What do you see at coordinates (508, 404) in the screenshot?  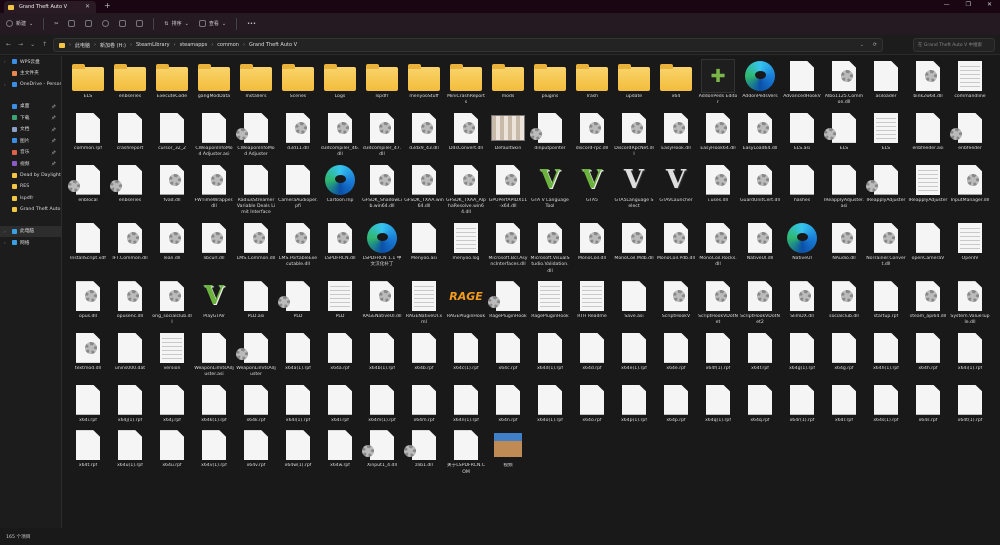 I see `file-item: x64n.rpf` at bounding box center [508, 404].